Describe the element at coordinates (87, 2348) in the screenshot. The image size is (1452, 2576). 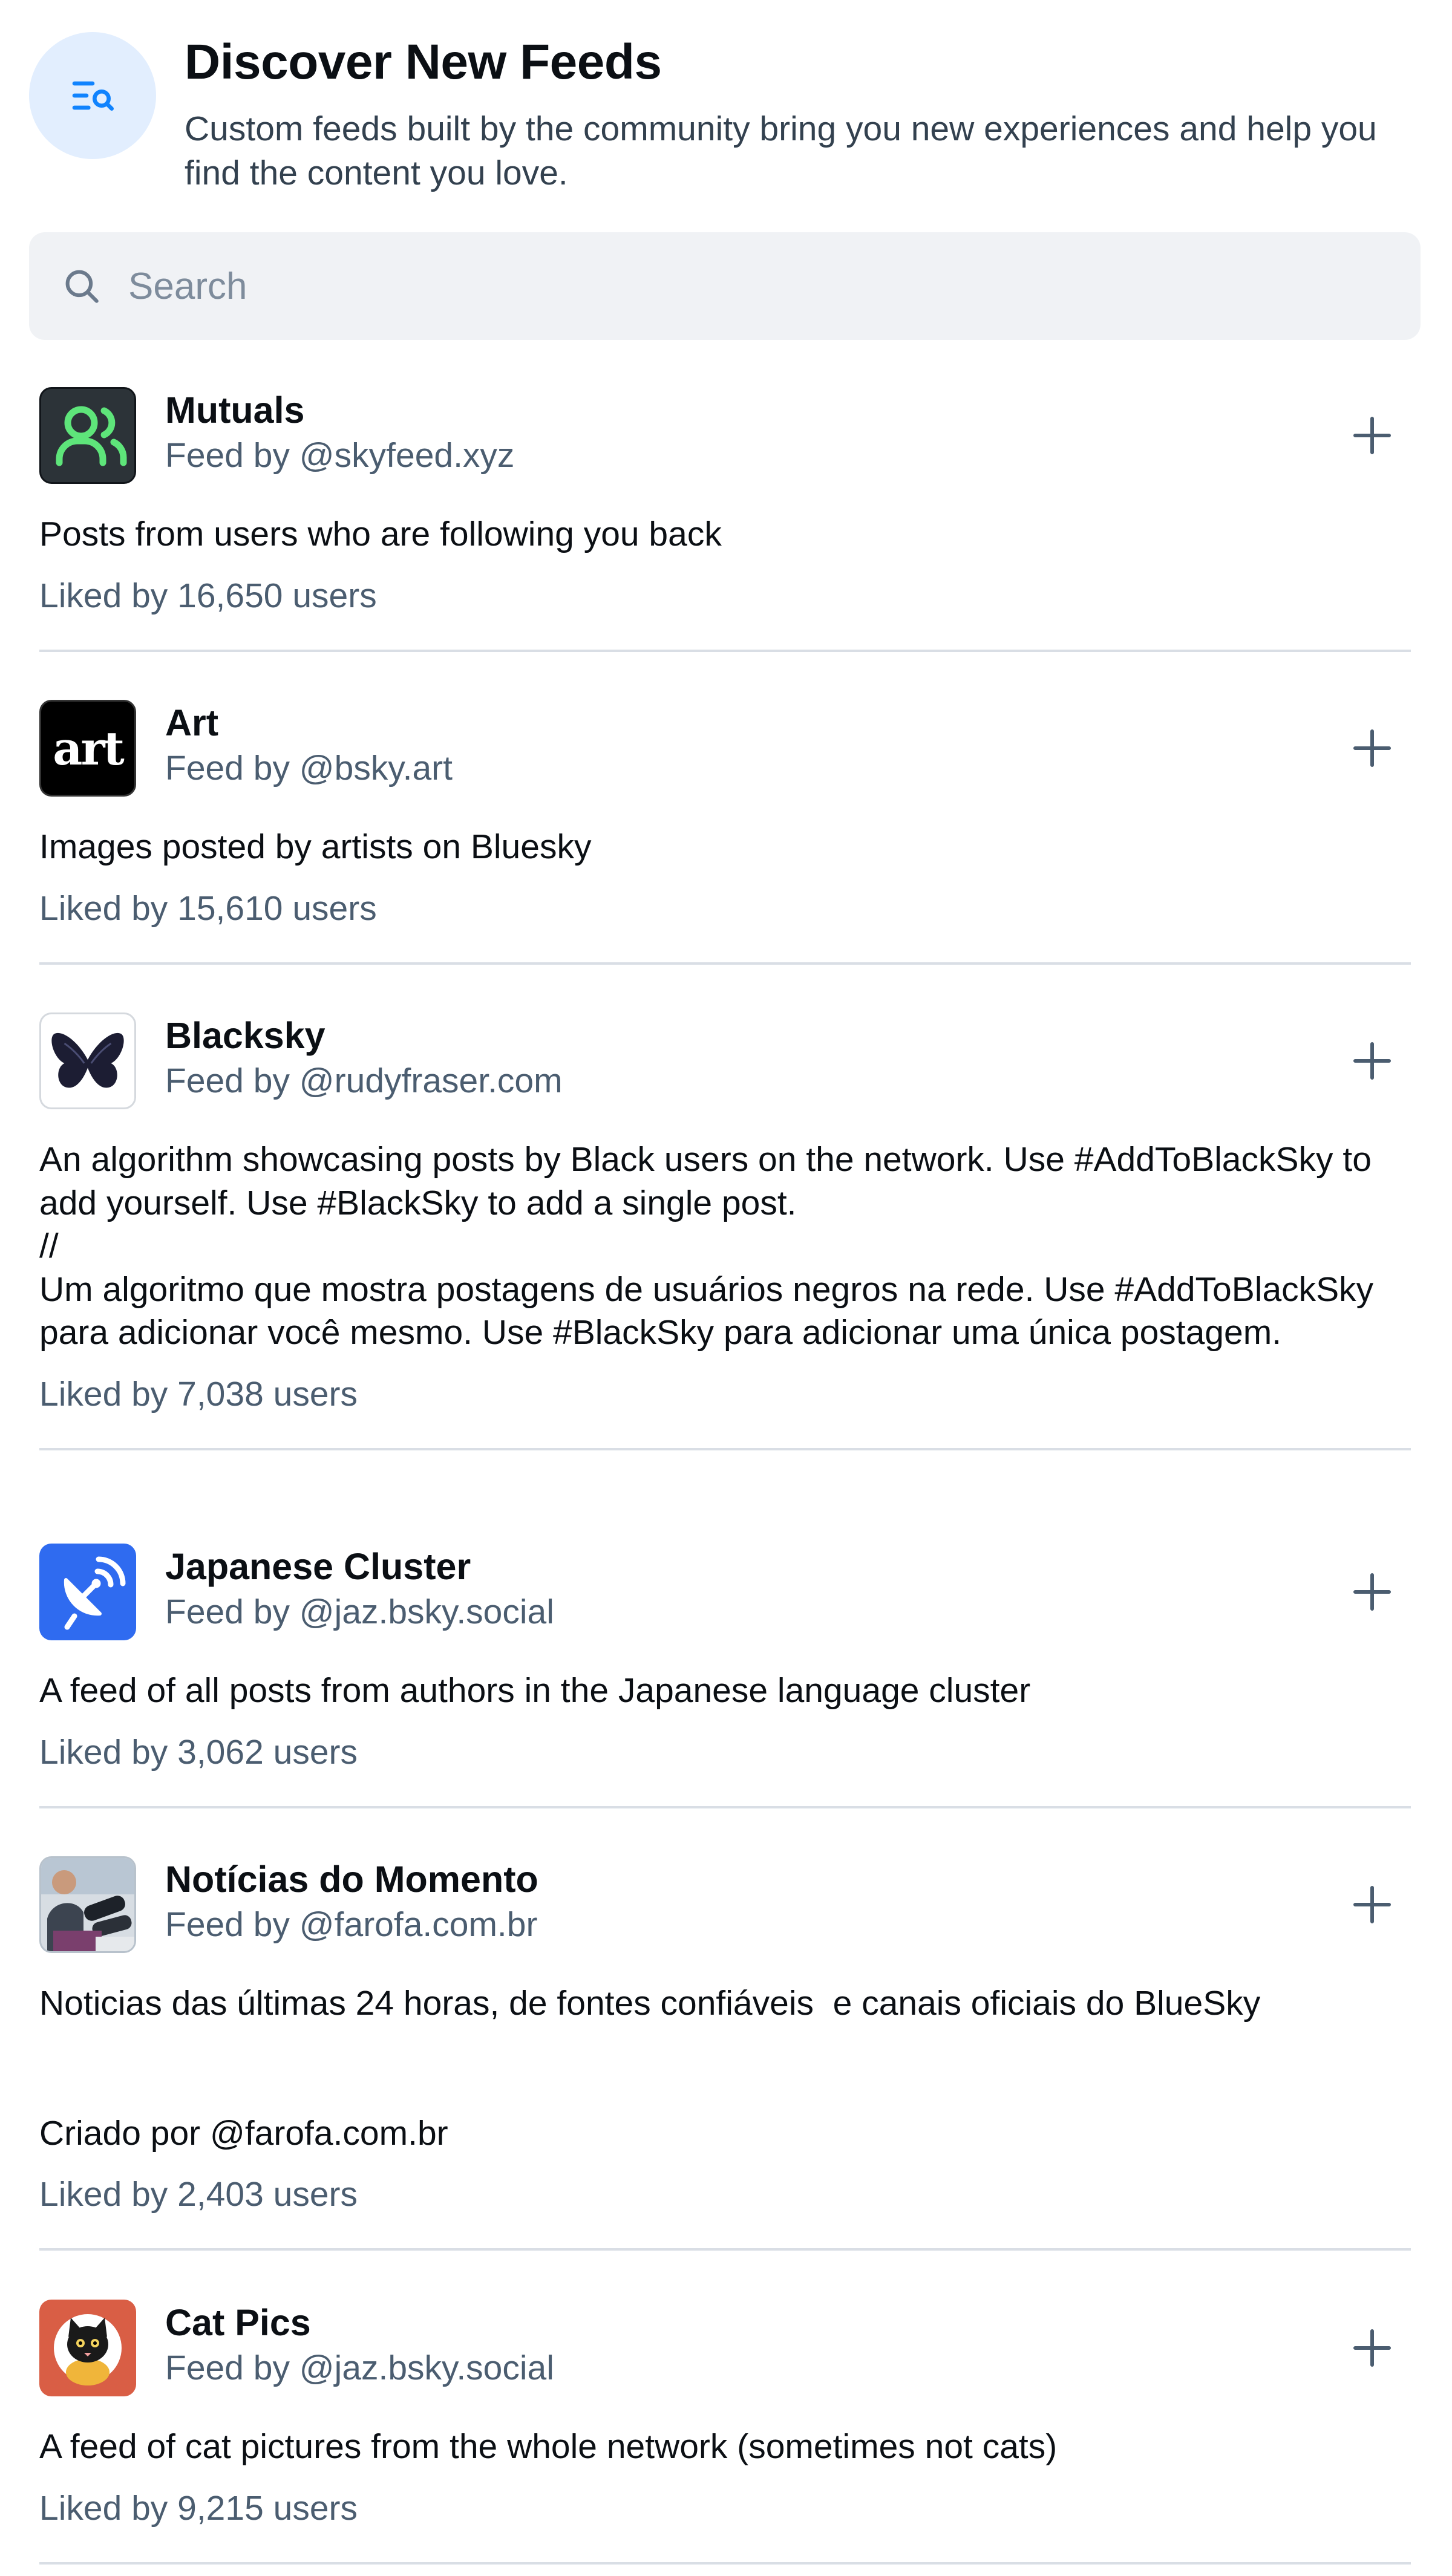
I see `cat-icon` at that location.